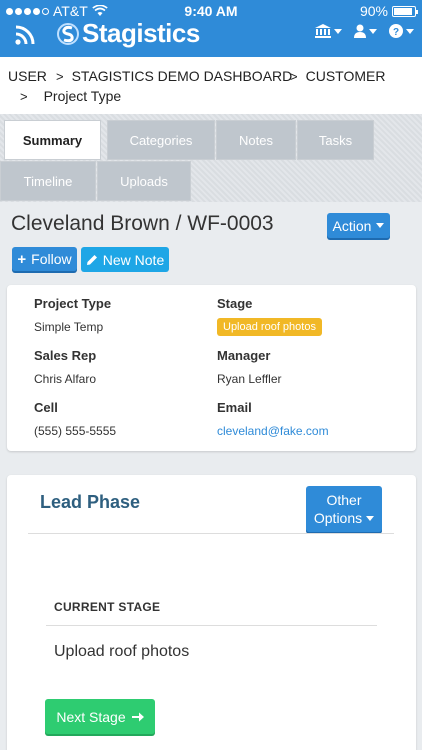 The image size is (422, 750). Describe the element at coordinates (182, 76) in the screenshot. I see `breadcrumb-label: STAGISTICS DEMO DASHBOARD` at that location.